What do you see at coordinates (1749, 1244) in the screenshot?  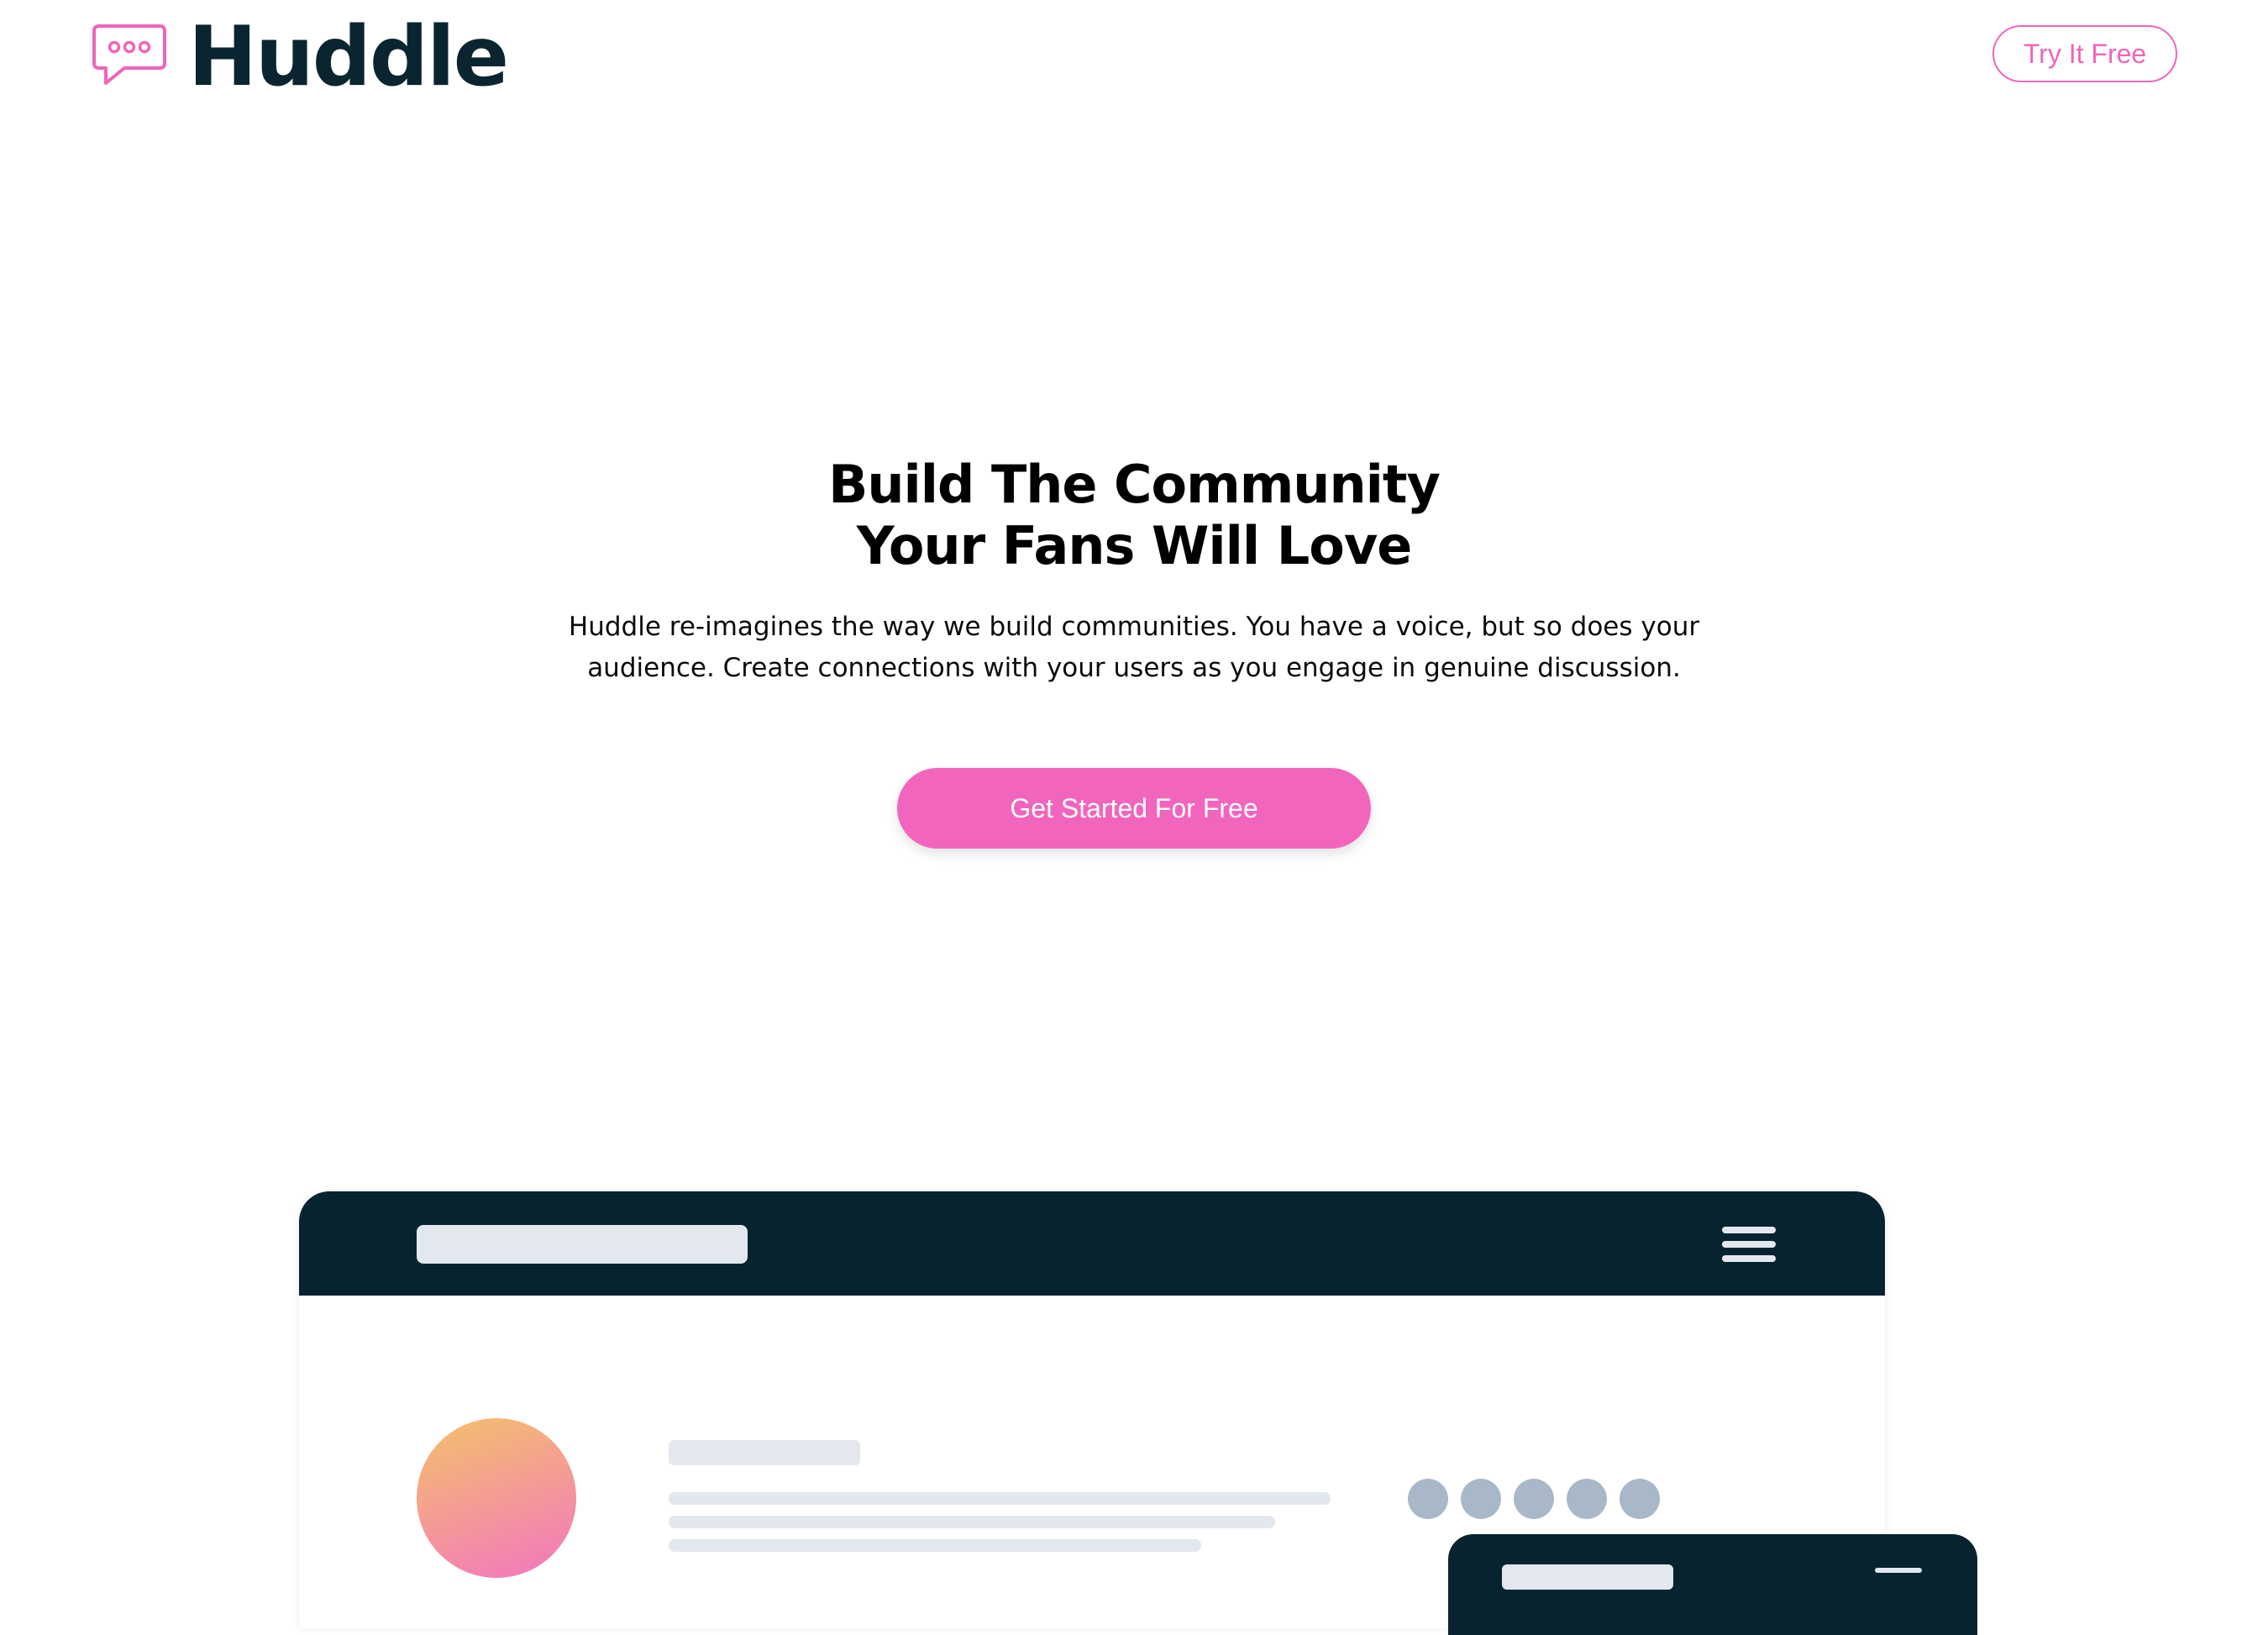 I see `hamburger-menu-icon` at bounding box center [1749, 1244].